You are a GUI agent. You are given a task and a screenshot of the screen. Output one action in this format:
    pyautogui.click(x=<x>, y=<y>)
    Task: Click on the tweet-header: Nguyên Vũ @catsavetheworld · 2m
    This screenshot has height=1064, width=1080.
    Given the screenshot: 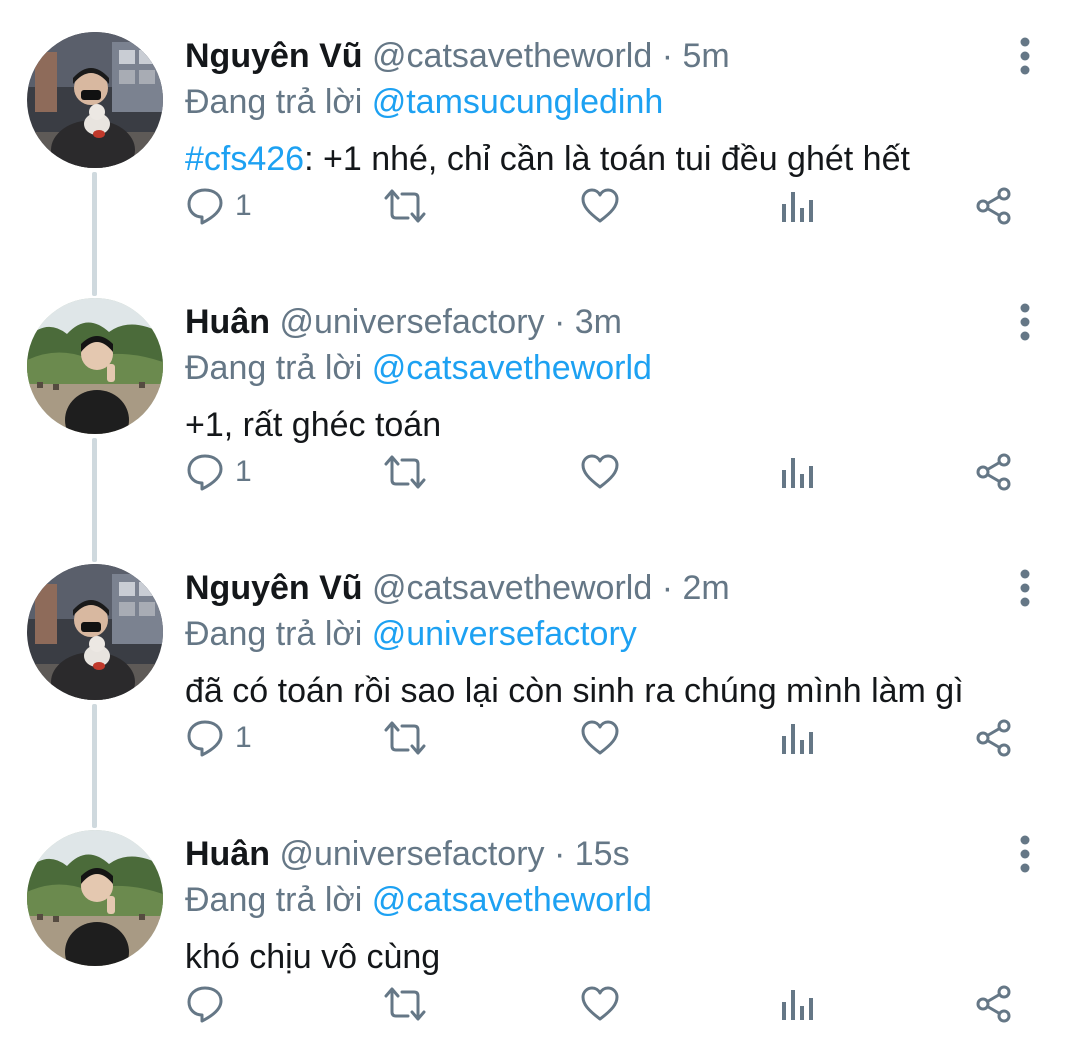 What is the action you would take?
    pyautogui.click(x=457, y=588)
    